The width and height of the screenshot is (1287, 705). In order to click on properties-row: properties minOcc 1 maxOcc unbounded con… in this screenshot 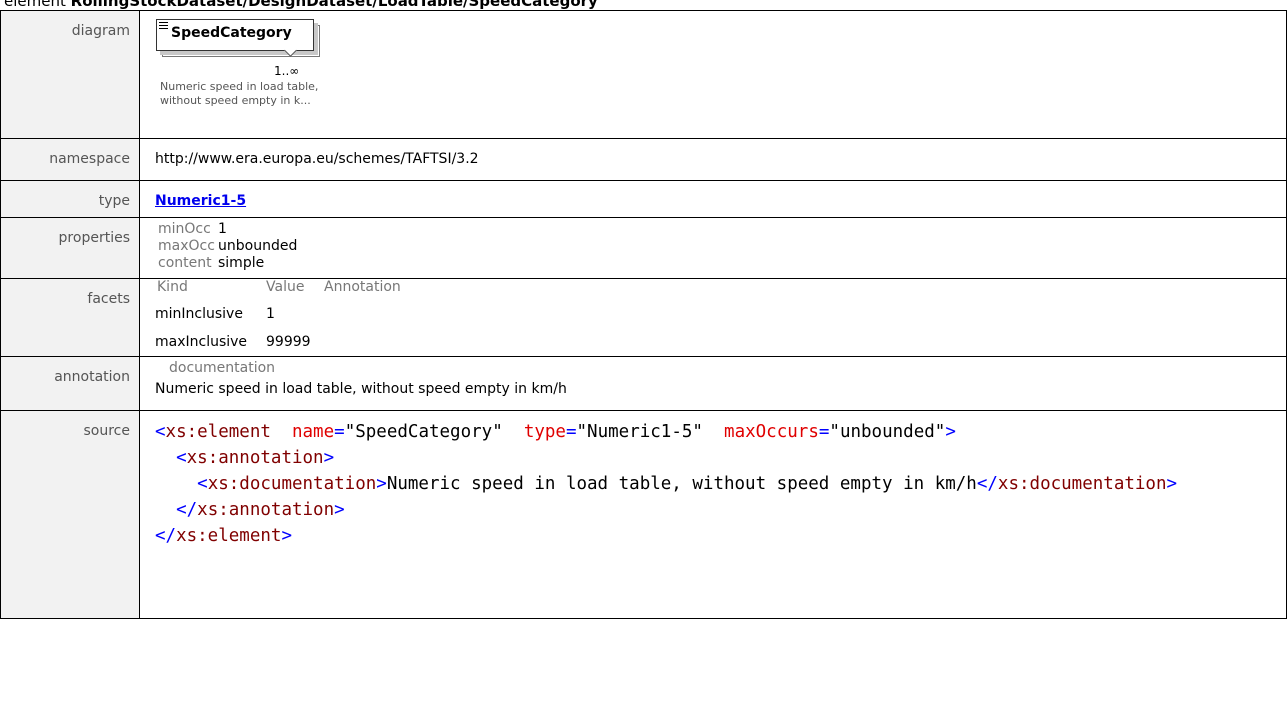, I will do `click(643, 248)`.